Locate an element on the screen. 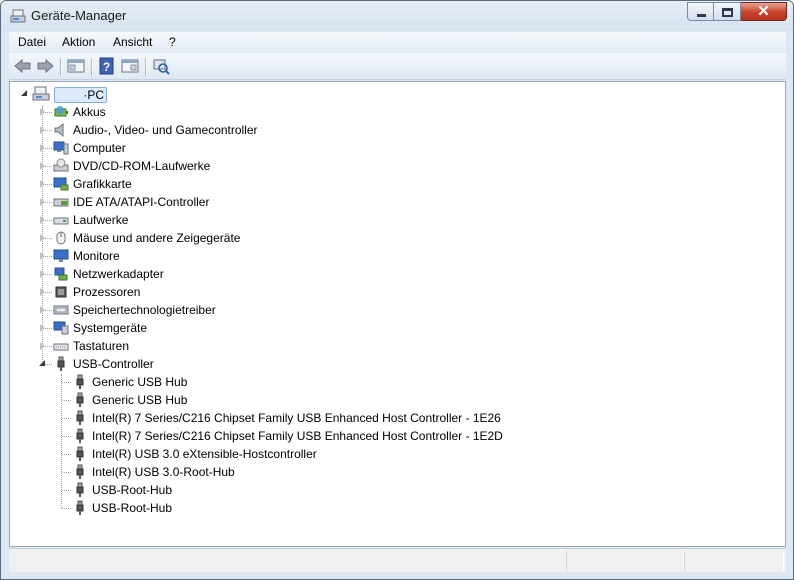  maximize-button is located at coordinates (727, 11).